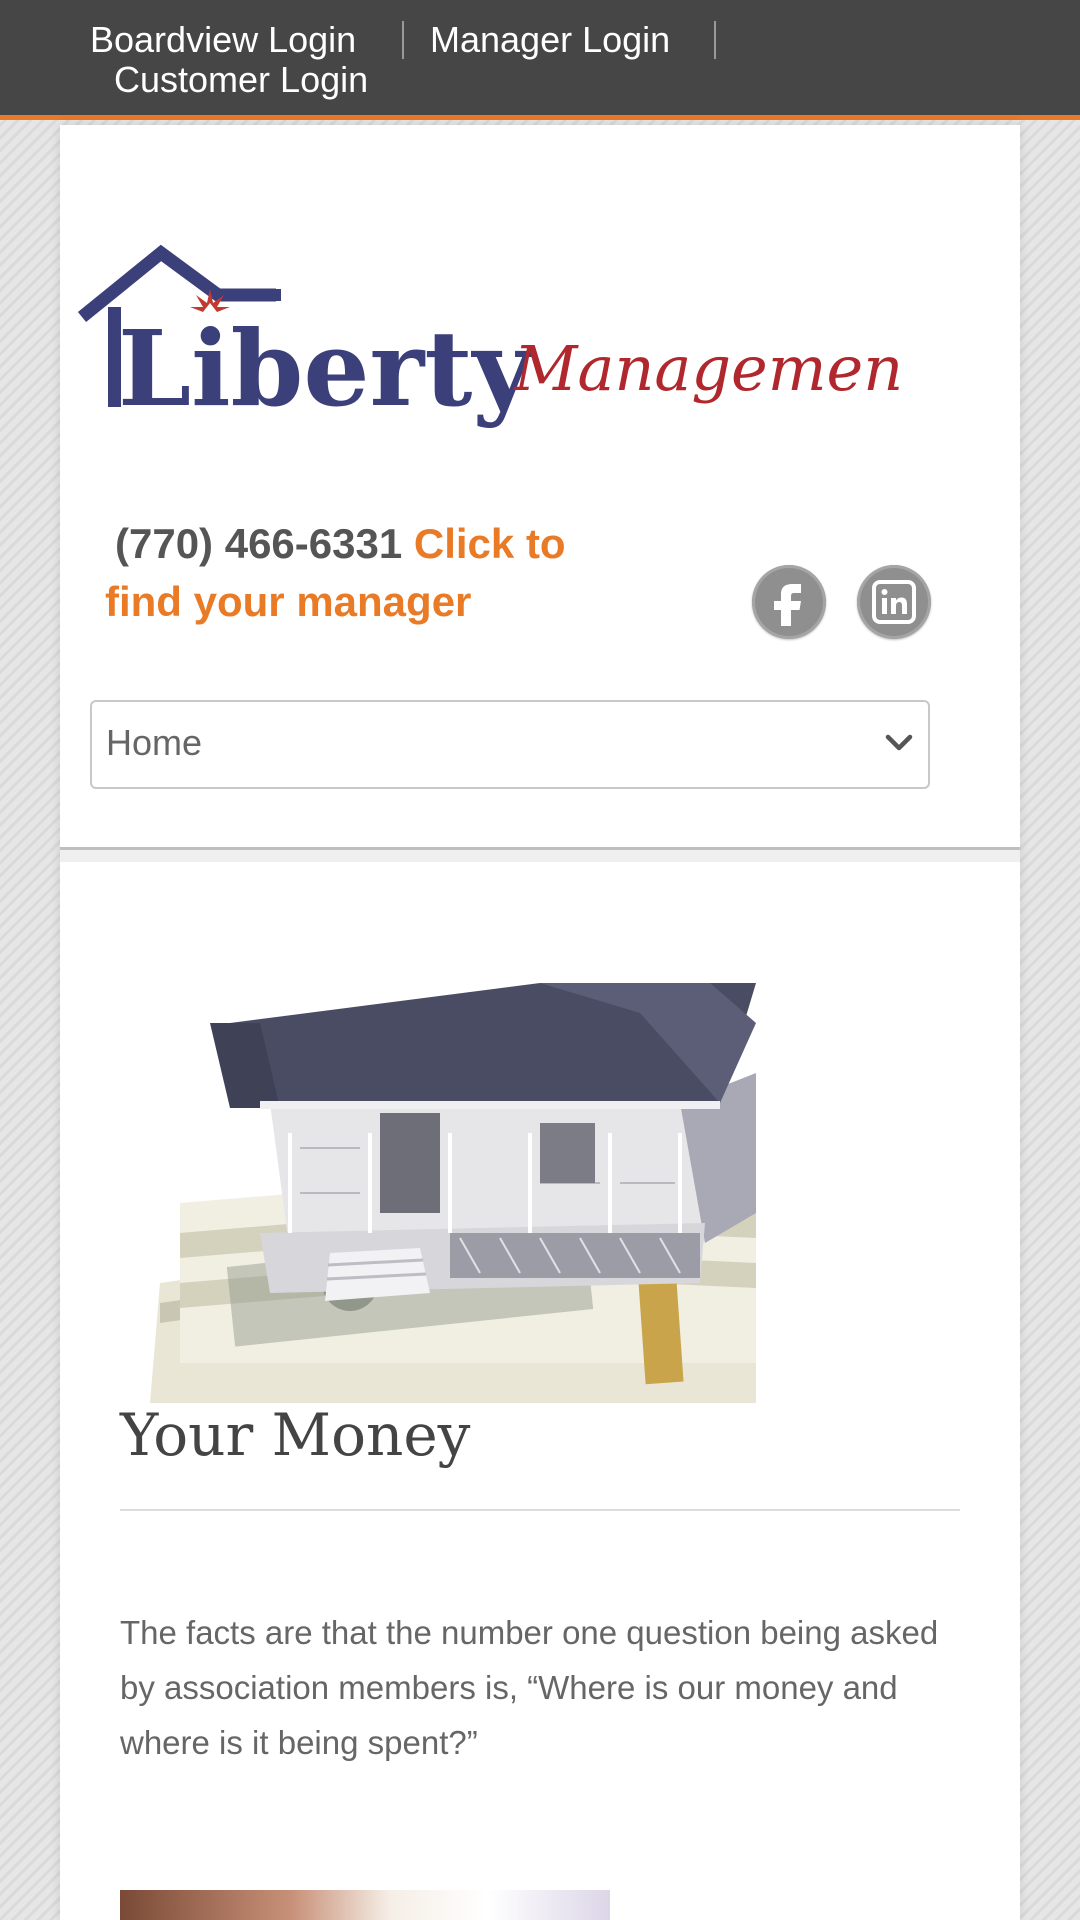 The height and width of the screenshot is (1920, 1080). I want to click on liberty-management-logo: Liberty Management, so click(489, 325).